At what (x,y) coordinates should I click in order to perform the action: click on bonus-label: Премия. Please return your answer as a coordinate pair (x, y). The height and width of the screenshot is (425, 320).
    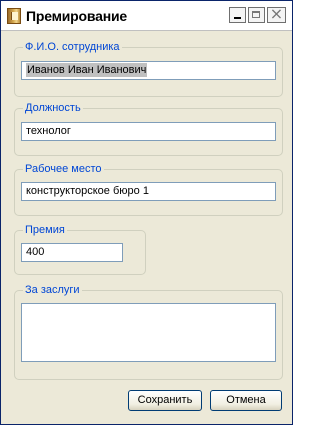
    Looking at the image, I should click on (45, 230).